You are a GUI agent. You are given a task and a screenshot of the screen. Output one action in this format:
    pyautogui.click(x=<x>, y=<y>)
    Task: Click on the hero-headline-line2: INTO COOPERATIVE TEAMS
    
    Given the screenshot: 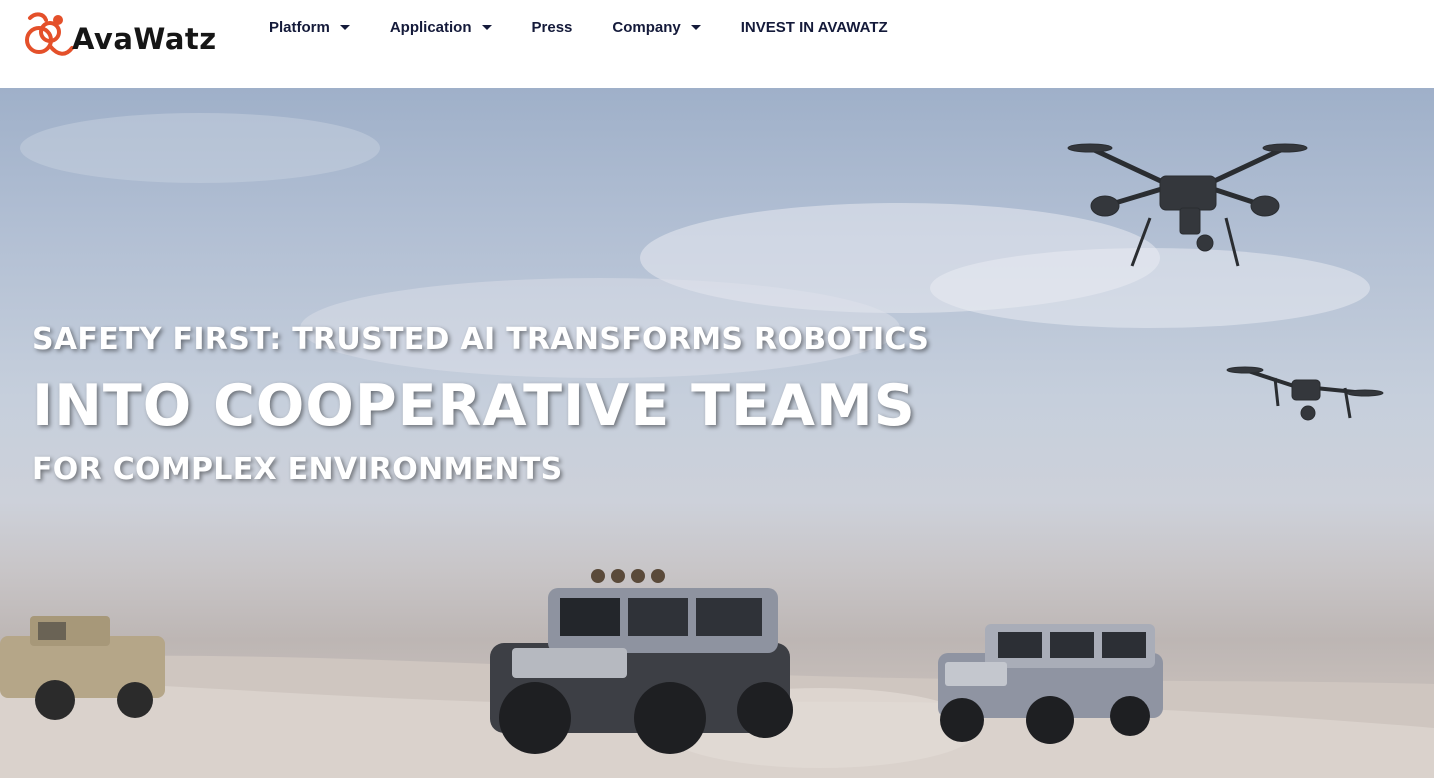 What is the action you would take?
    pyautogui.click(x=474, y=406)
    